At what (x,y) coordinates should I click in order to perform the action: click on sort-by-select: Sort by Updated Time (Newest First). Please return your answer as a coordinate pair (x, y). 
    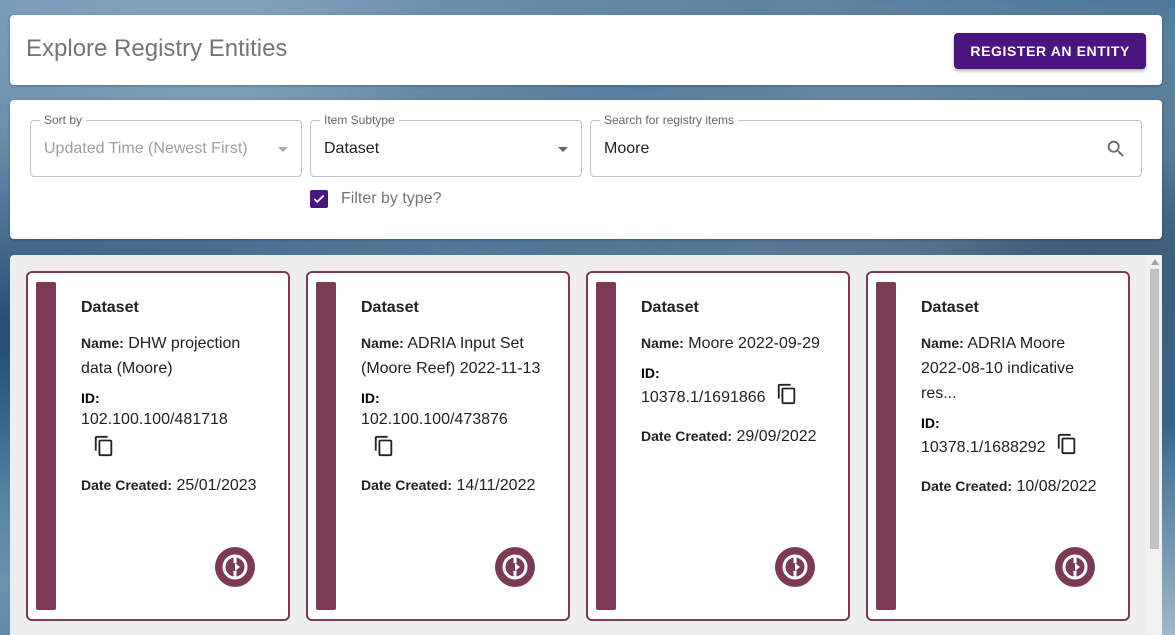
    Looking at the image, I should click on (166, 145).